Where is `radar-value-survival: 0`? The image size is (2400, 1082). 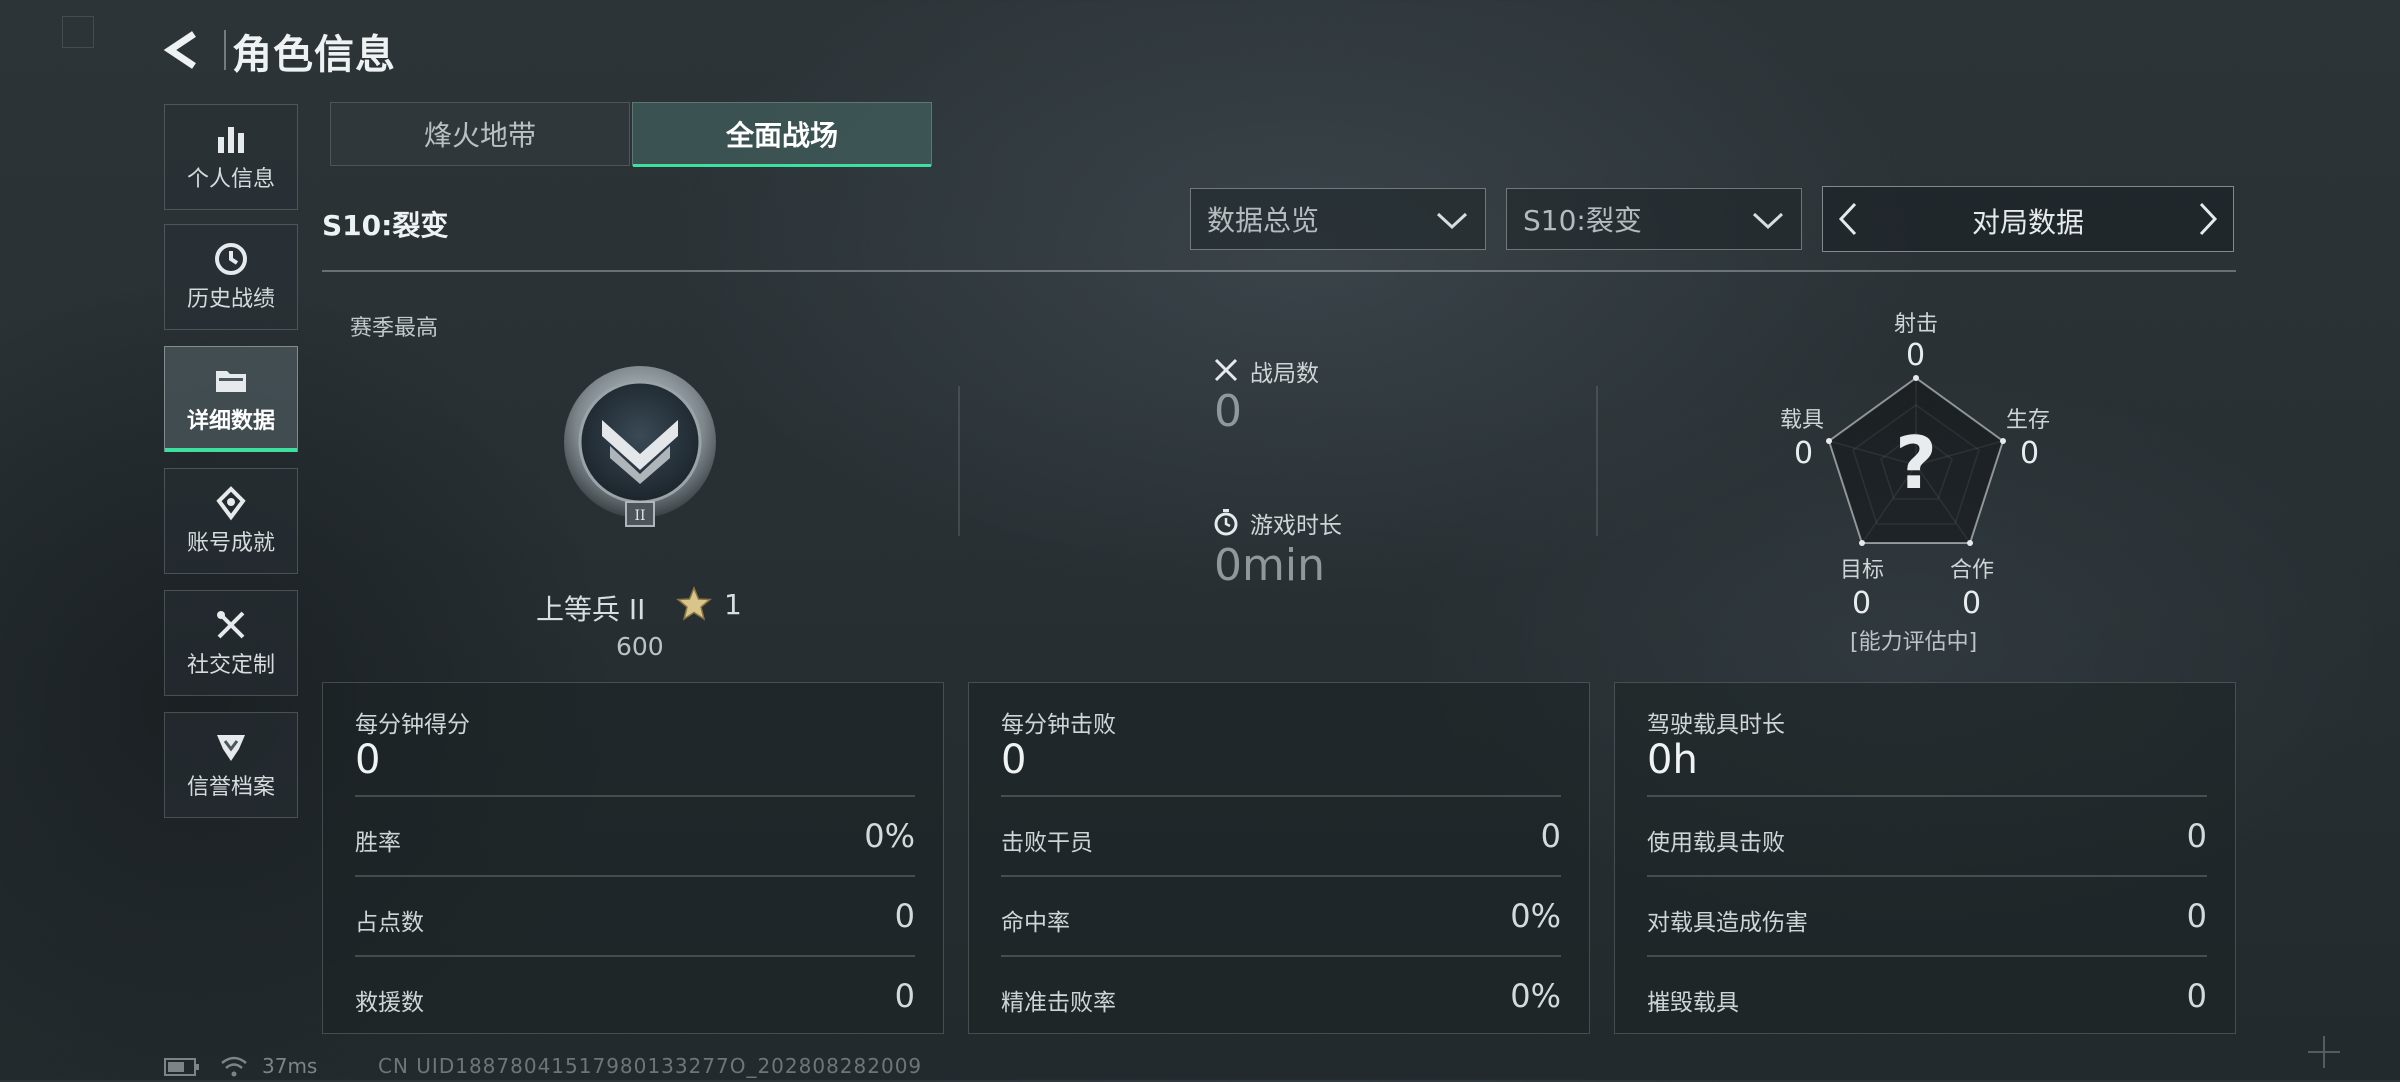
radar-value-survival: 0 is located at coordinates (2030, 453).